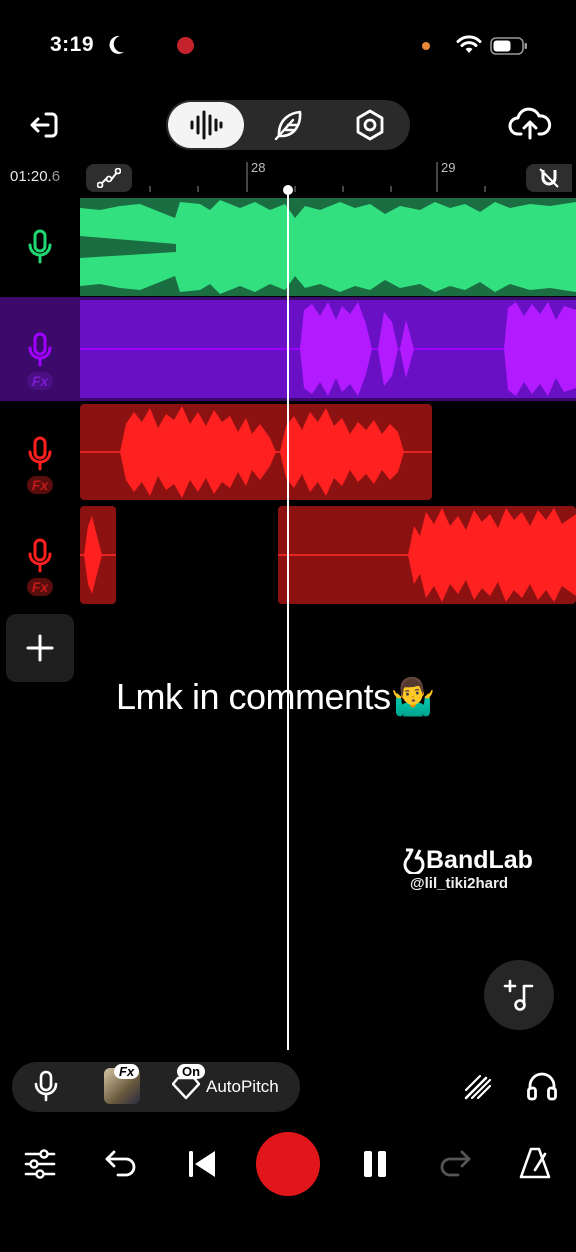 This screenshot has width=576, height=1252. What do you see at coordinates (426, 46) in the screenshot?
I see `privacy-indicator` at bounding box center [426, 46].